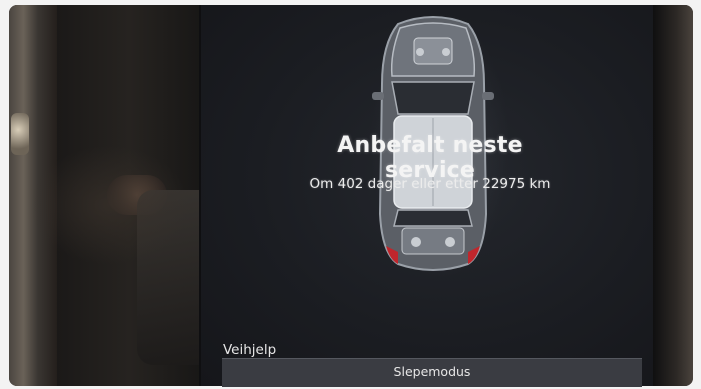 This screenshot has height=389, width=701. What do you see at coordinates (432, 372) in the screenshot?
I see `tow-mode-button: Slepemodus` at bounding box center [432, 372].